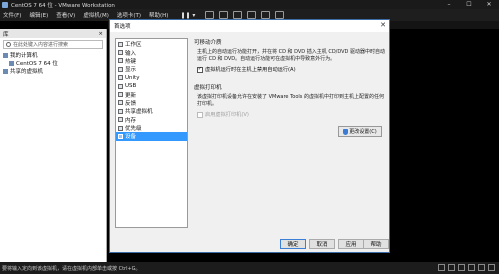 Image resolution: width=499 pixels, height=274 pixels. What do you see at coordinates (120, 128) in the screenshot?
I see `priority-icon` at bounding box center [120, 128].